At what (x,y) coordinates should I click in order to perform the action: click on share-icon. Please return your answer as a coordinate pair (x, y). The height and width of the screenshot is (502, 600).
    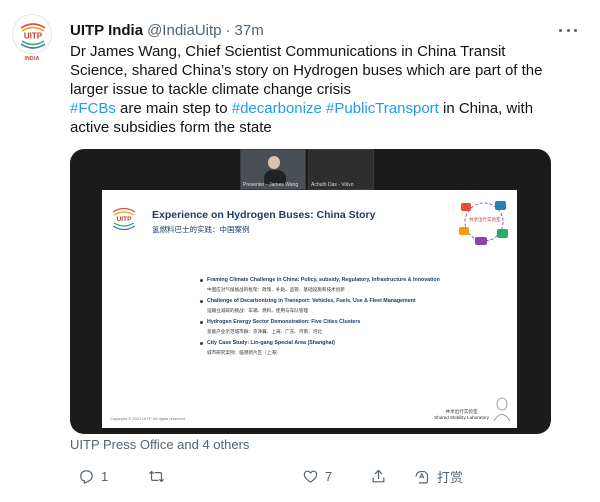
    Looking at the image, I should click on (378, 475).